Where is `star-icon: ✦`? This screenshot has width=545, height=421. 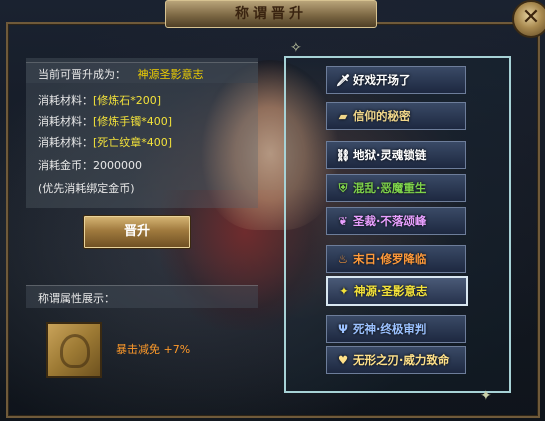
star-icon: ✦ is located at coordinates (344, 291).